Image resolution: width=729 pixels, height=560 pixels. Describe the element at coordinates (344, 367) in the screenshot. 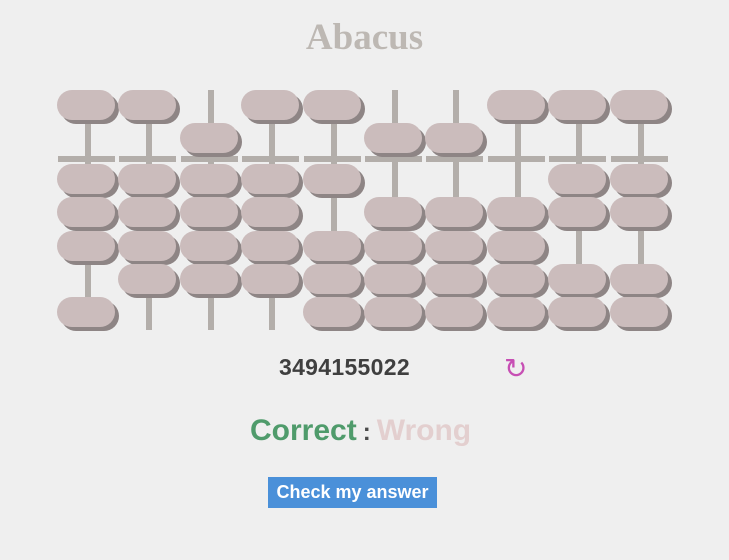

I see `abacus-number-display: 3494155022` at that location.